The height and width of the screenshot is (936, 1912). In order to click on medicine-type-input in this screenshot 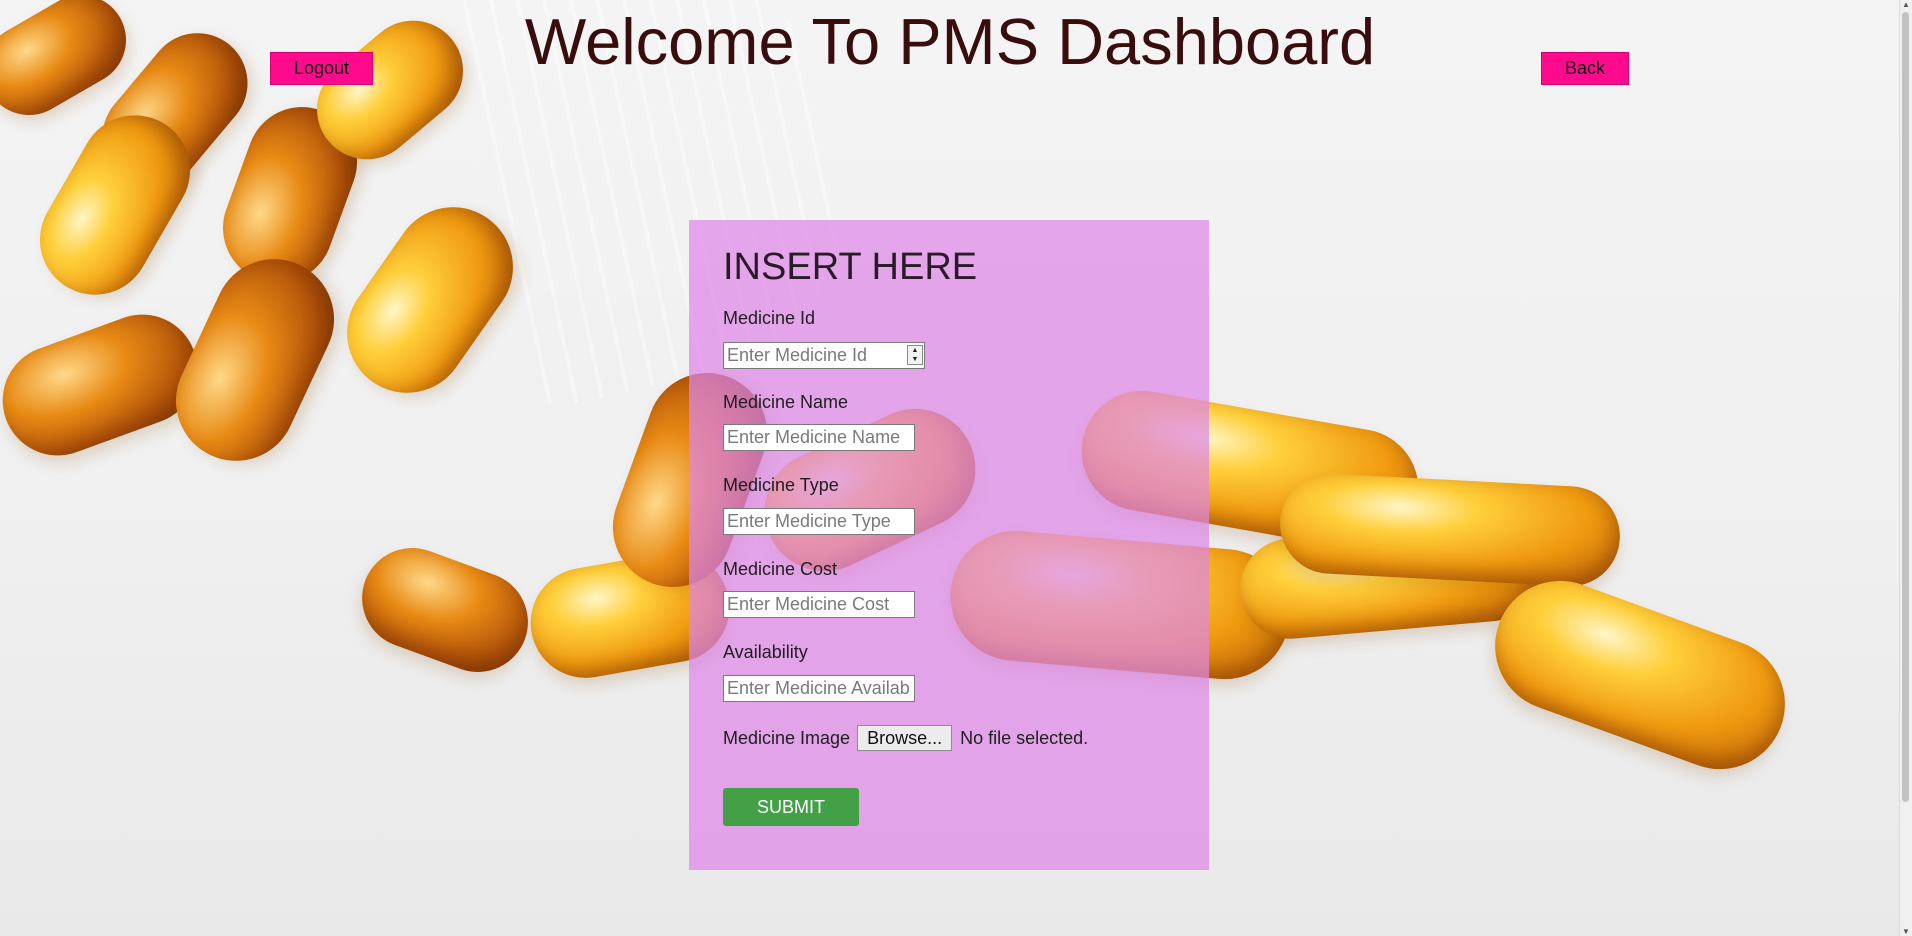, I will do `click(819, 521)`.